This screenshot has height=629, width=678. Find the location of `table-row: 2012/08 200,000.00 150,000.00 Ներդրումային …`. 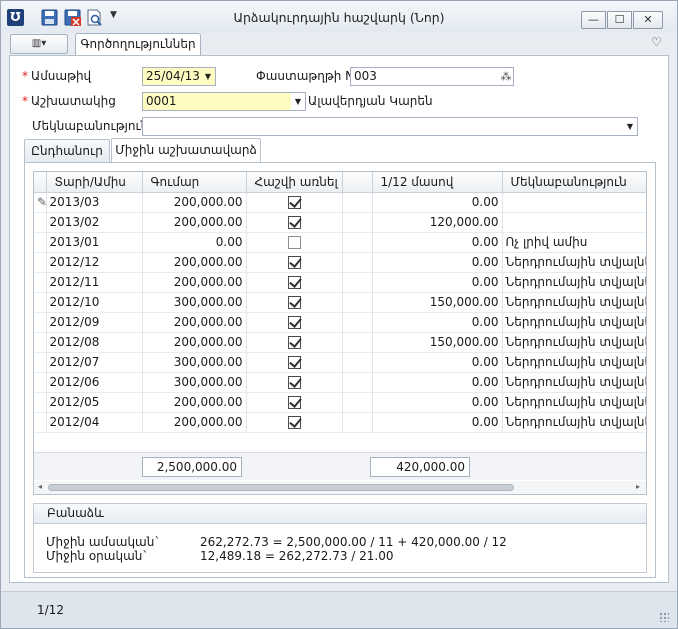

table-row: 2012/08 200,000.00 150,000.00 Ներդրումային … is located at coordinates (340, 342).